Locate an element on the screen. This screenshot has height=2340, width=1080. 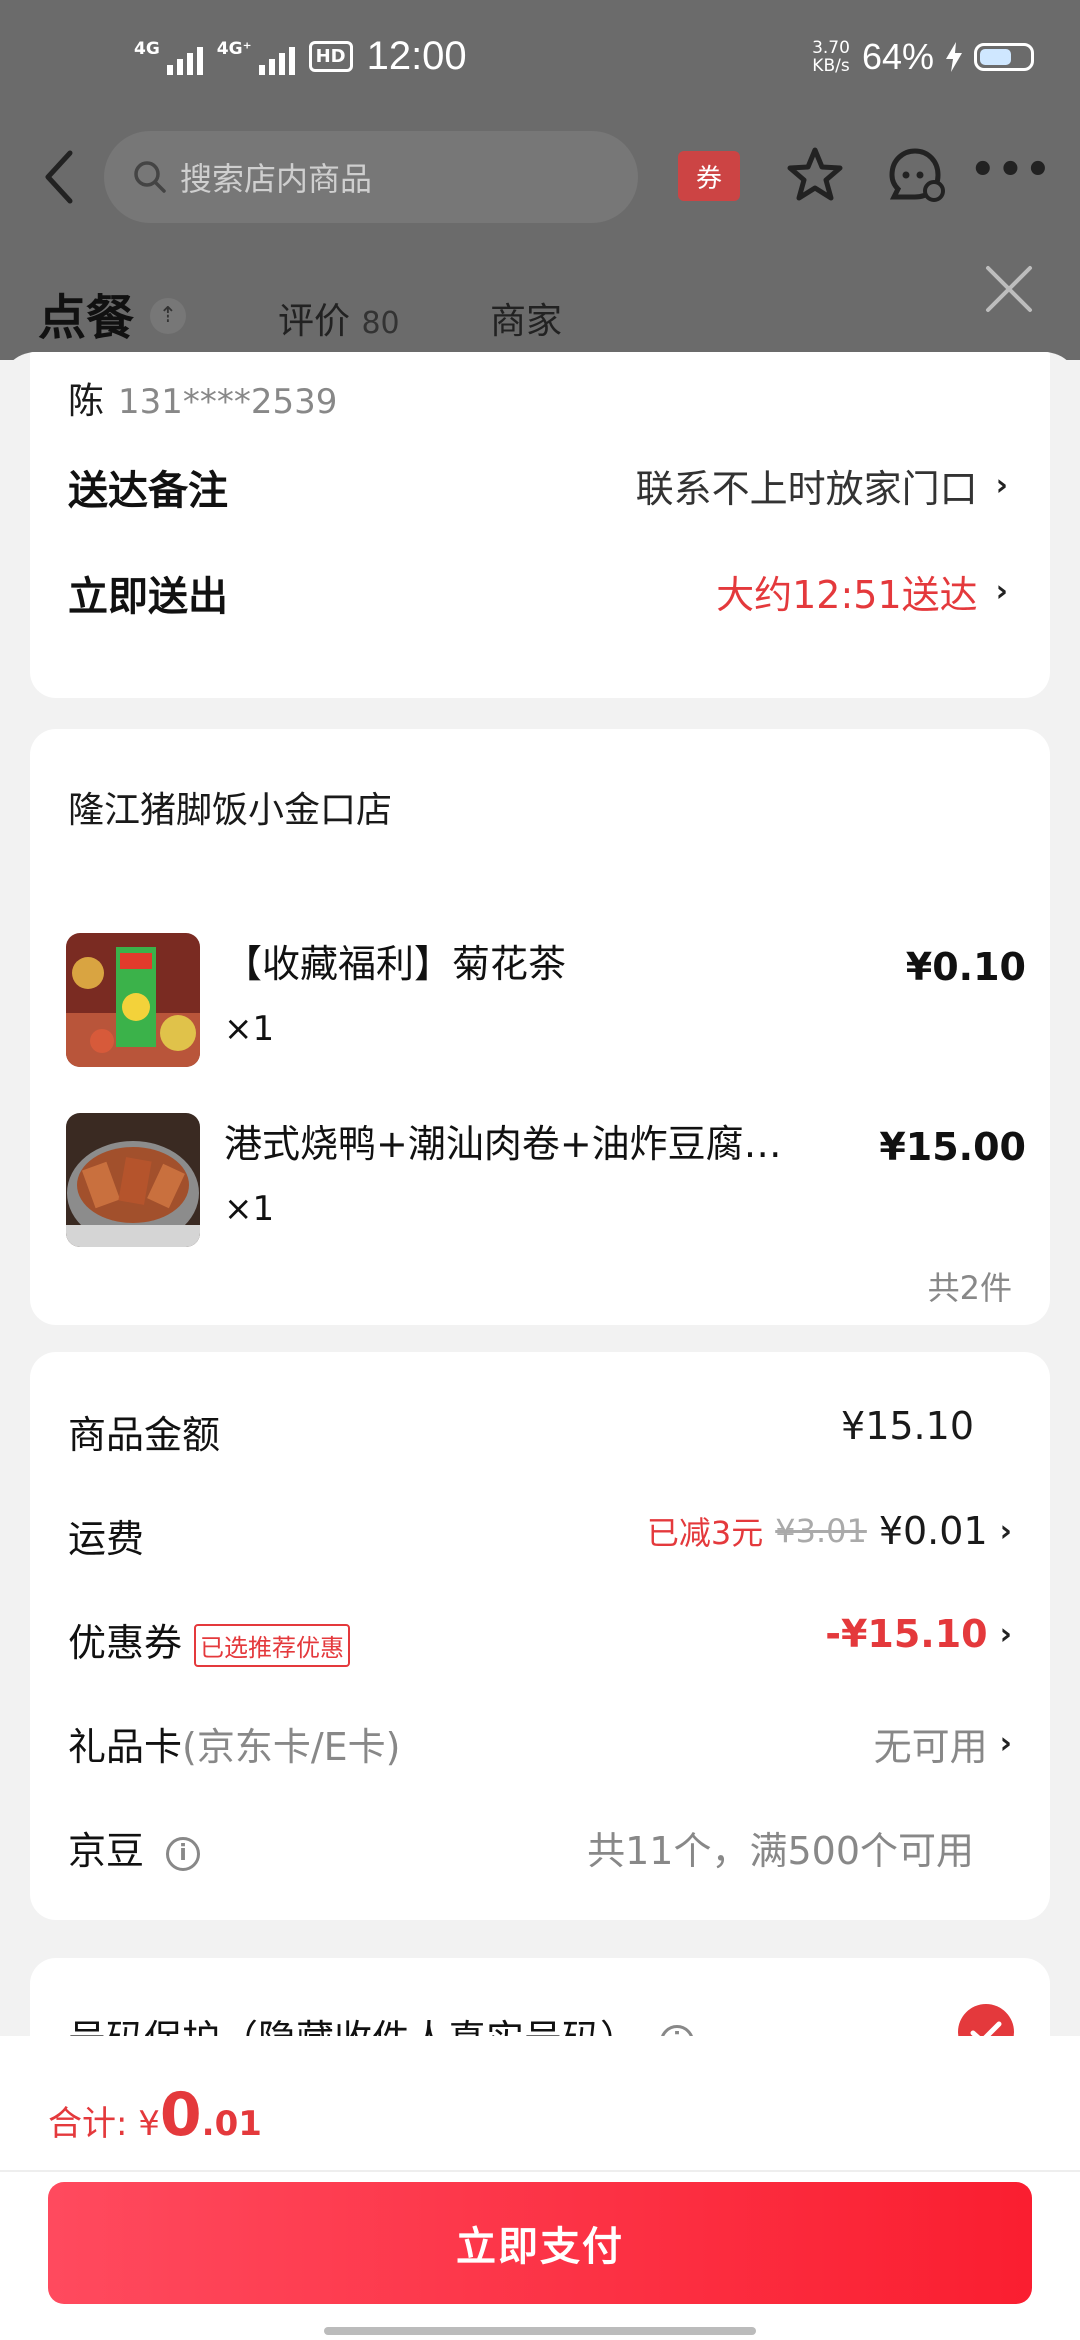
battery-percent: 64% is located at coordinates (897, 56).